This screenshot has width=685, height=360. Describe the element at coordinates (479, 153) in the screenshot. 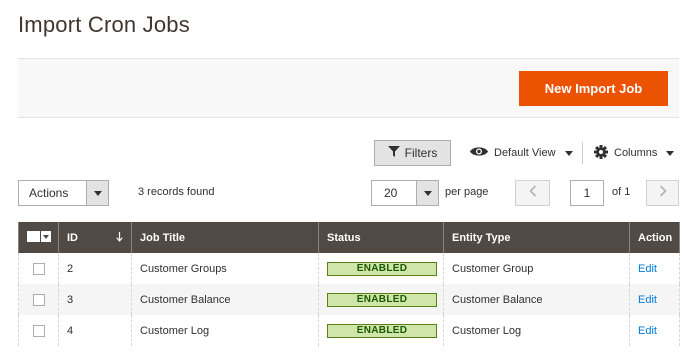

I see `eye-icon` at that location.